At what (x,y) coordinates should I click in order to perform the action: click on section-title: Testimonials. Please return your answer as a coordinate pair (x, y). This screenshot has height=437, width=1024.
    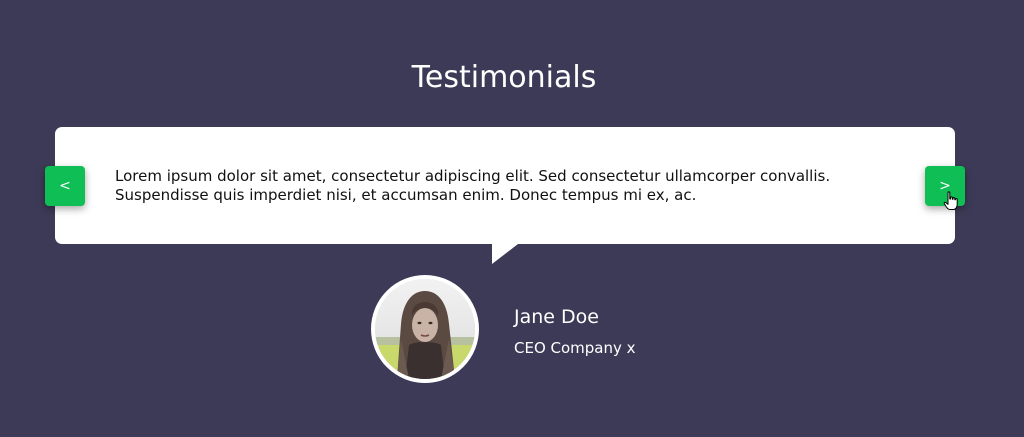
    Looking at the image, I should click on (504, 77).